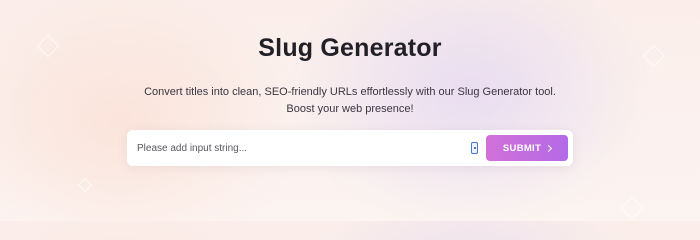  I want to click on autofill-icon, so click(474, 148).